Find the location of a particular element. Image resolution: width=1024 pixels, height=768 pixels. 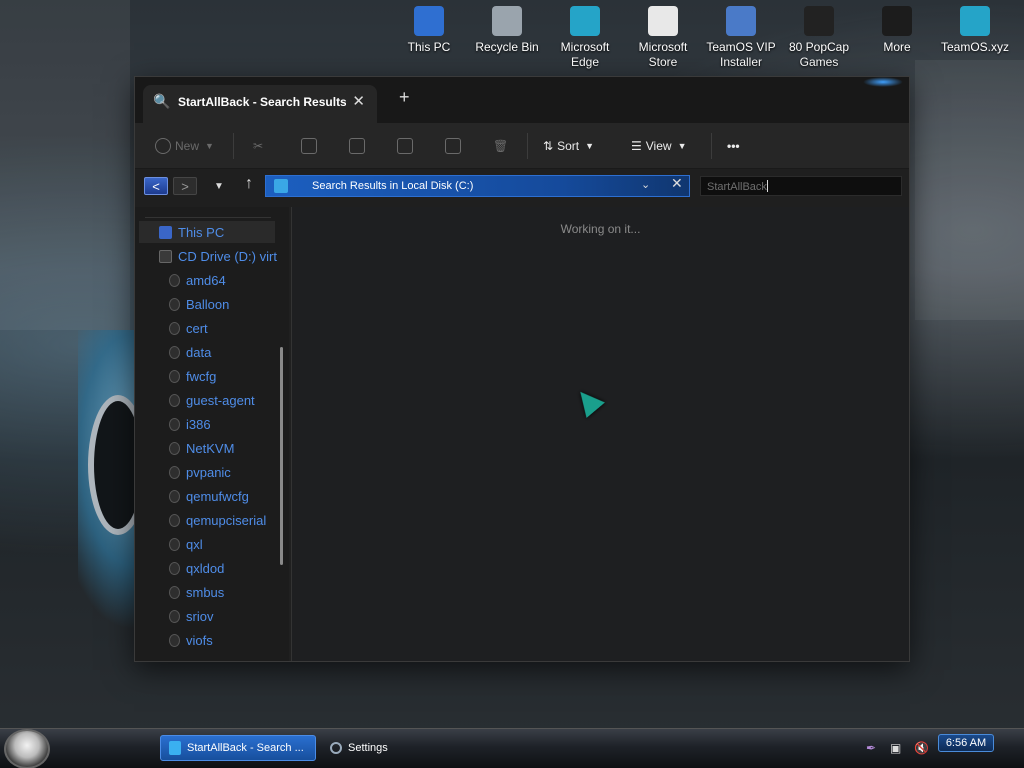

title-bar: 🔍 StartAllBack - Search Results i ✕ + is located at coordinates (522, 100).